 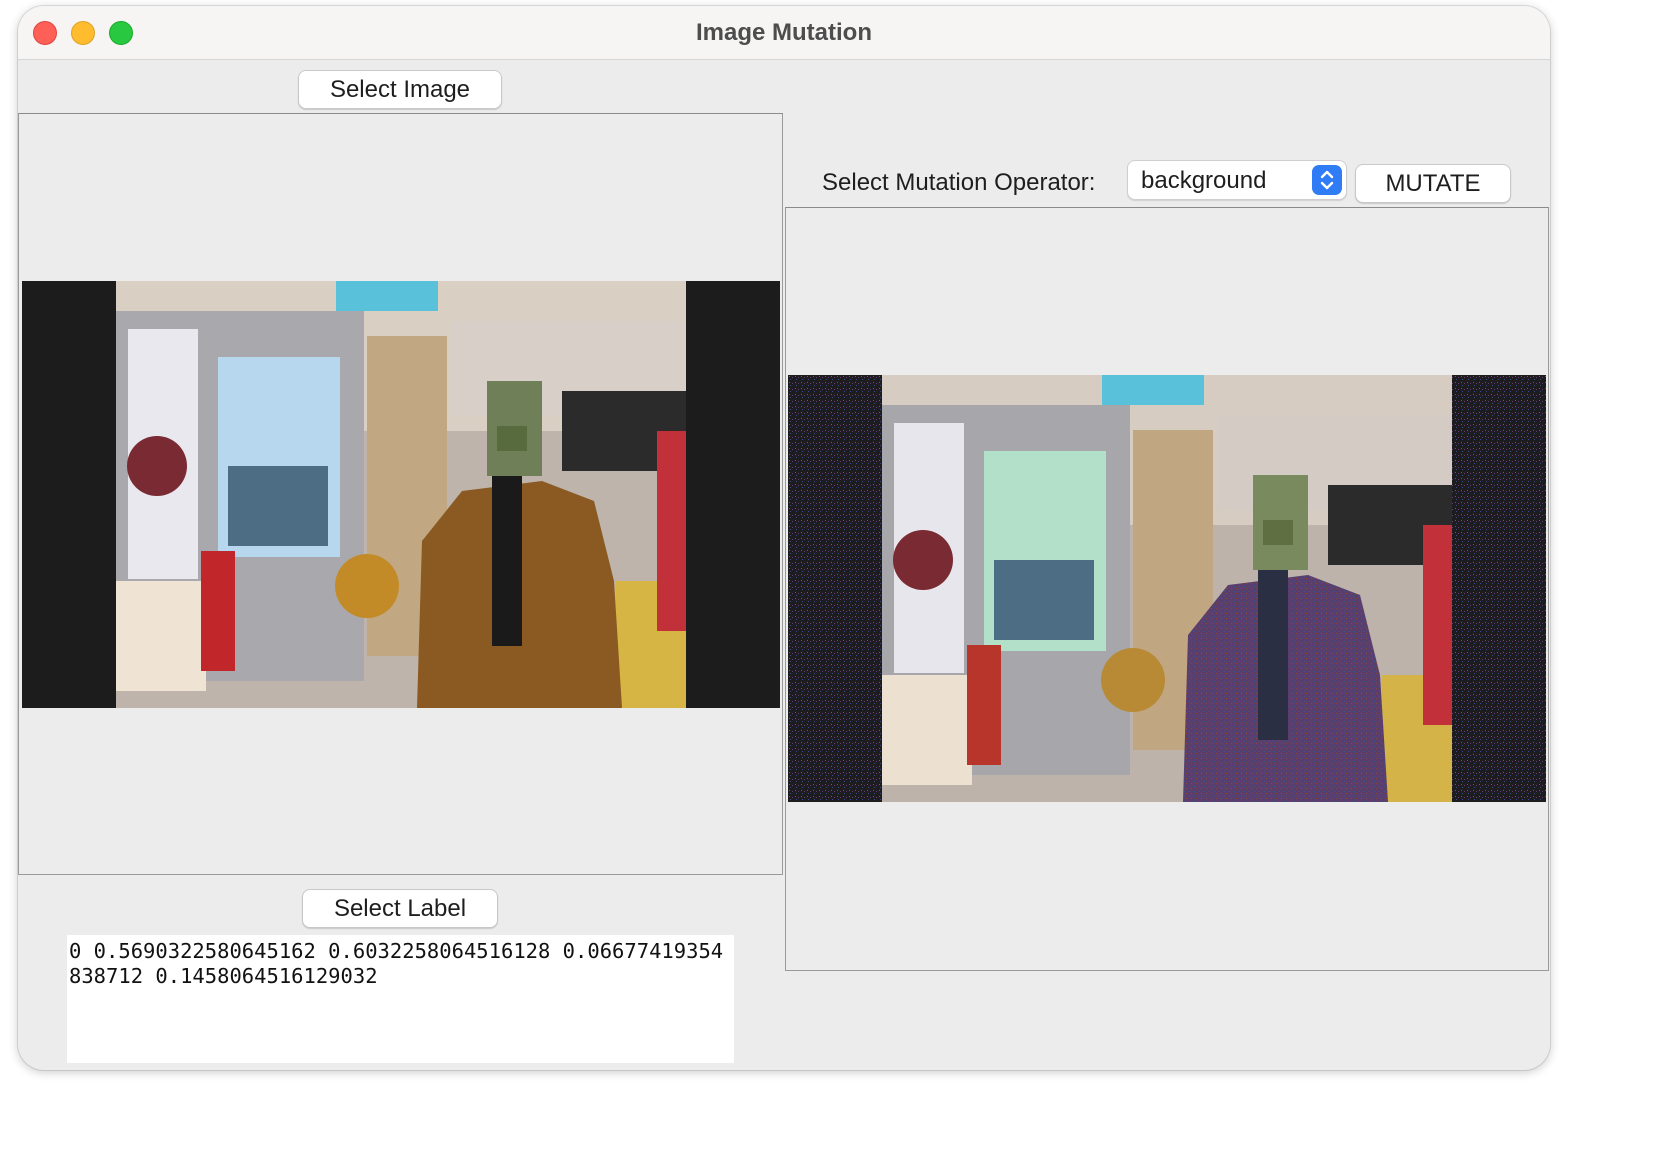 What do you see at coordinates (400, 908) in the screenshot?
I see `select-label-button: Select Label` at bounding box center [400, 908].